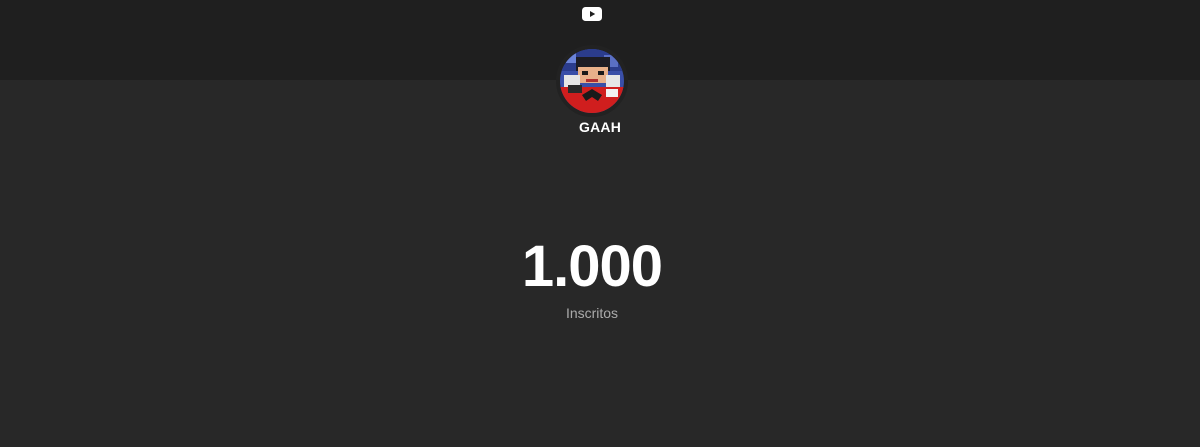  I want to click on youtube-logo-icon, so click(592, 14).